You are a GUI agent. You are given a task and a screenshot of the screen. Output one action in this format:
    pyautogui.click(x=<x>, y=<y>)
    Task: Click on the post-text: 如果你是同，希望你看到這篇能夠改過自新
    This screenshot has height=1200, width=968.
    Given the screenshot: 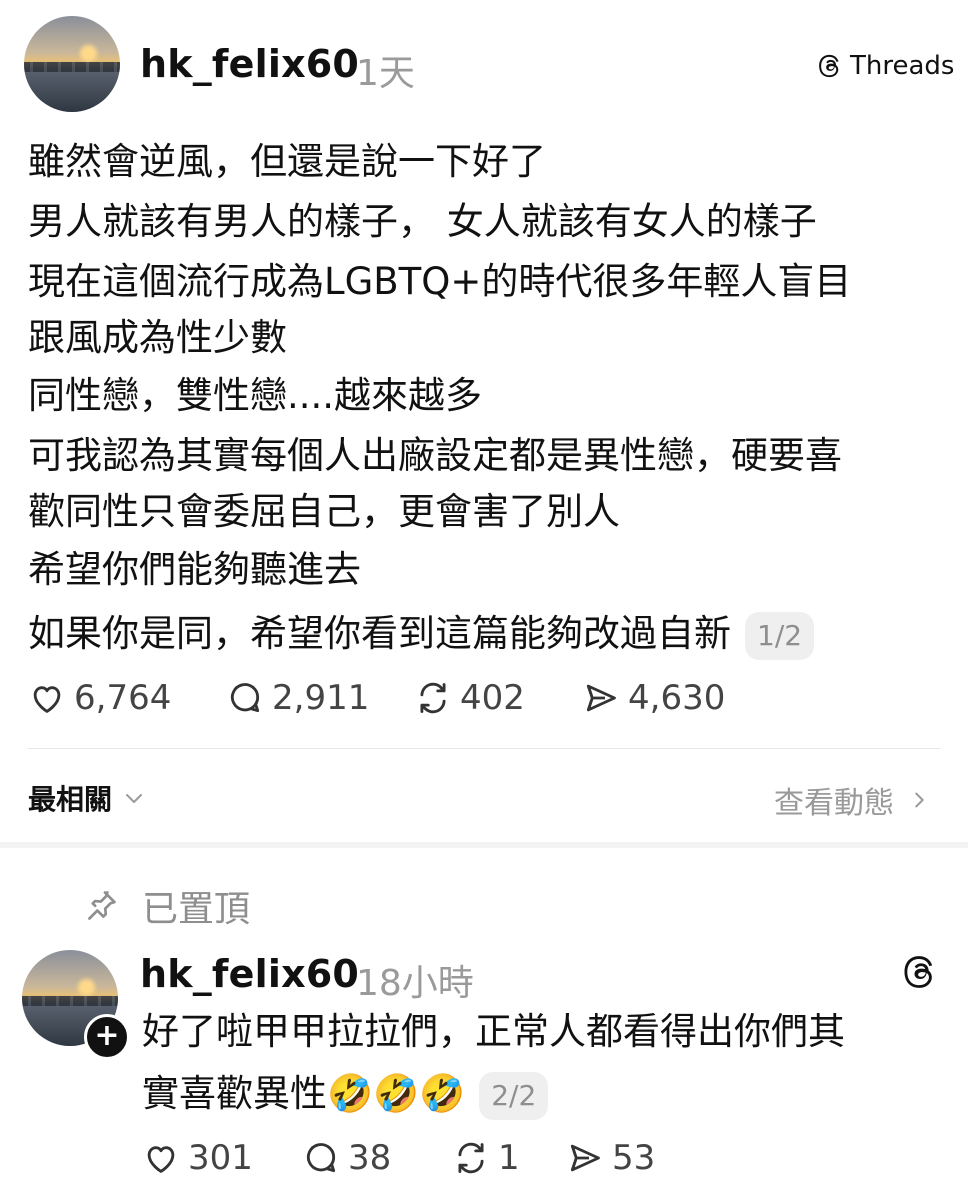 What is the action you would take?
    pyautogui.click(x=379, y=633)
    